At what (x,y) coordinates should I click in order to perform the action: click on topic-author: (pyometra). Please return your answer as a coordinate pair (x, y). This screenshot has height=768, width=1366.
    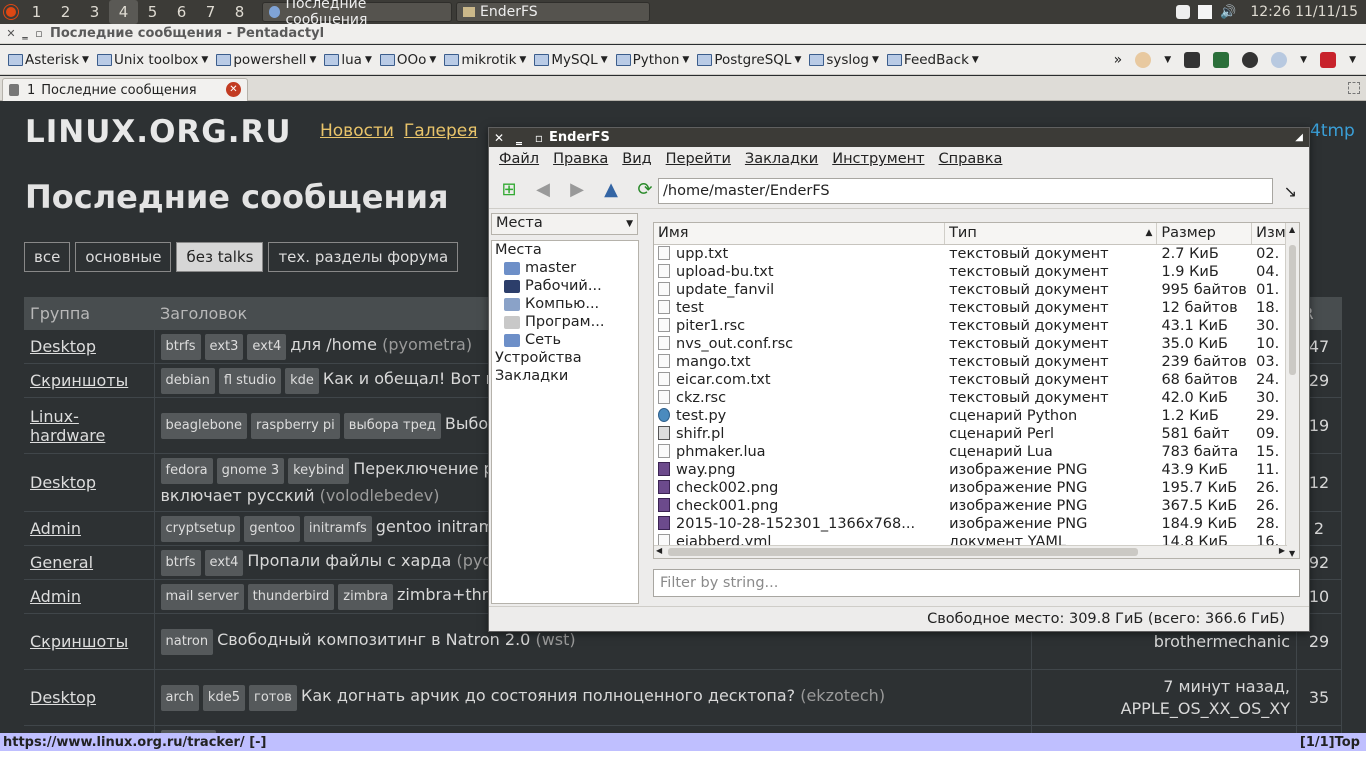
    Looking at the image, I should click on (427, 344).